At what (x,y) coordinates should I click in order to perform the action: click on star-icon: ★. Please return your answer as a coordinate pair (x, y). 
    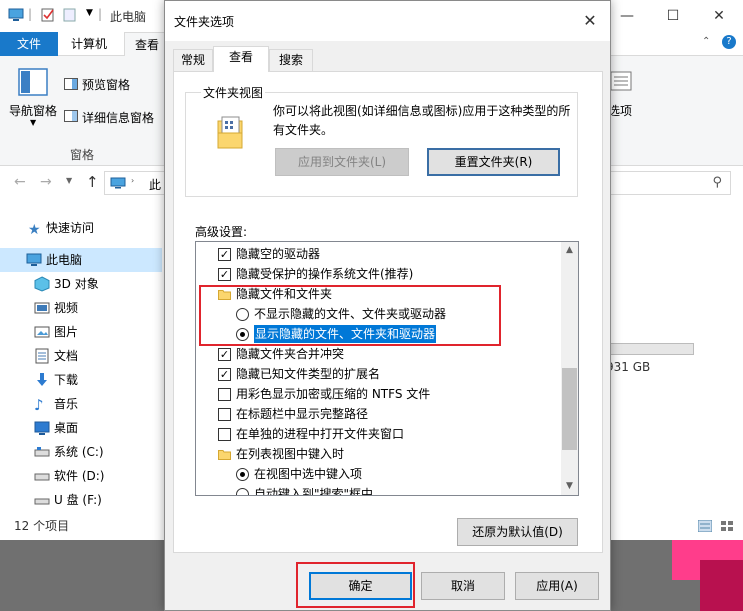
    Looking at the image, I should click on (34, 230).